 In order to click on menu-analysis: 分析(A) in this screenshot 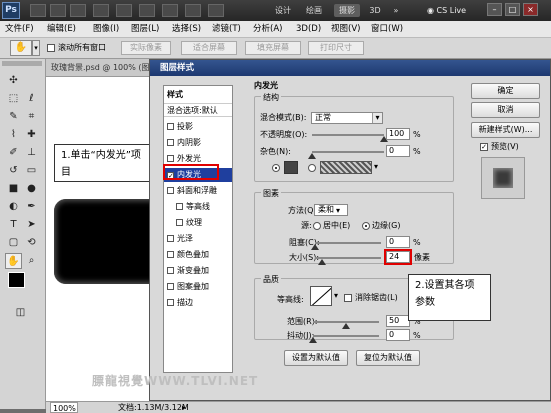, I will do `click(267, 29)`.